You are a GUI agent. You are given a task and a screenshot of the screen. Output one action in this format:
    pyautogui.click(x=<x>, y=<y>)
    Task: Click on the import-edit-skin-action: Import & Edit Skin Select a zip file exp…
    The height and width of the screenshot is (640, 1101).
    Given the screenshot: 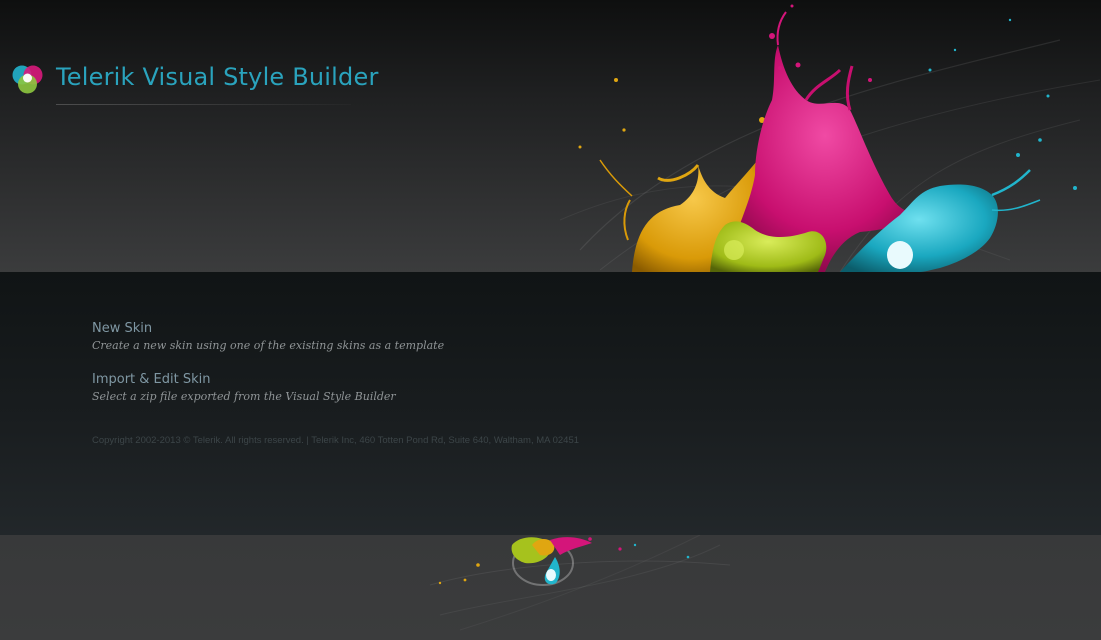 What is the action you would take?
    pyautogui.click(x=244, y=387)
    